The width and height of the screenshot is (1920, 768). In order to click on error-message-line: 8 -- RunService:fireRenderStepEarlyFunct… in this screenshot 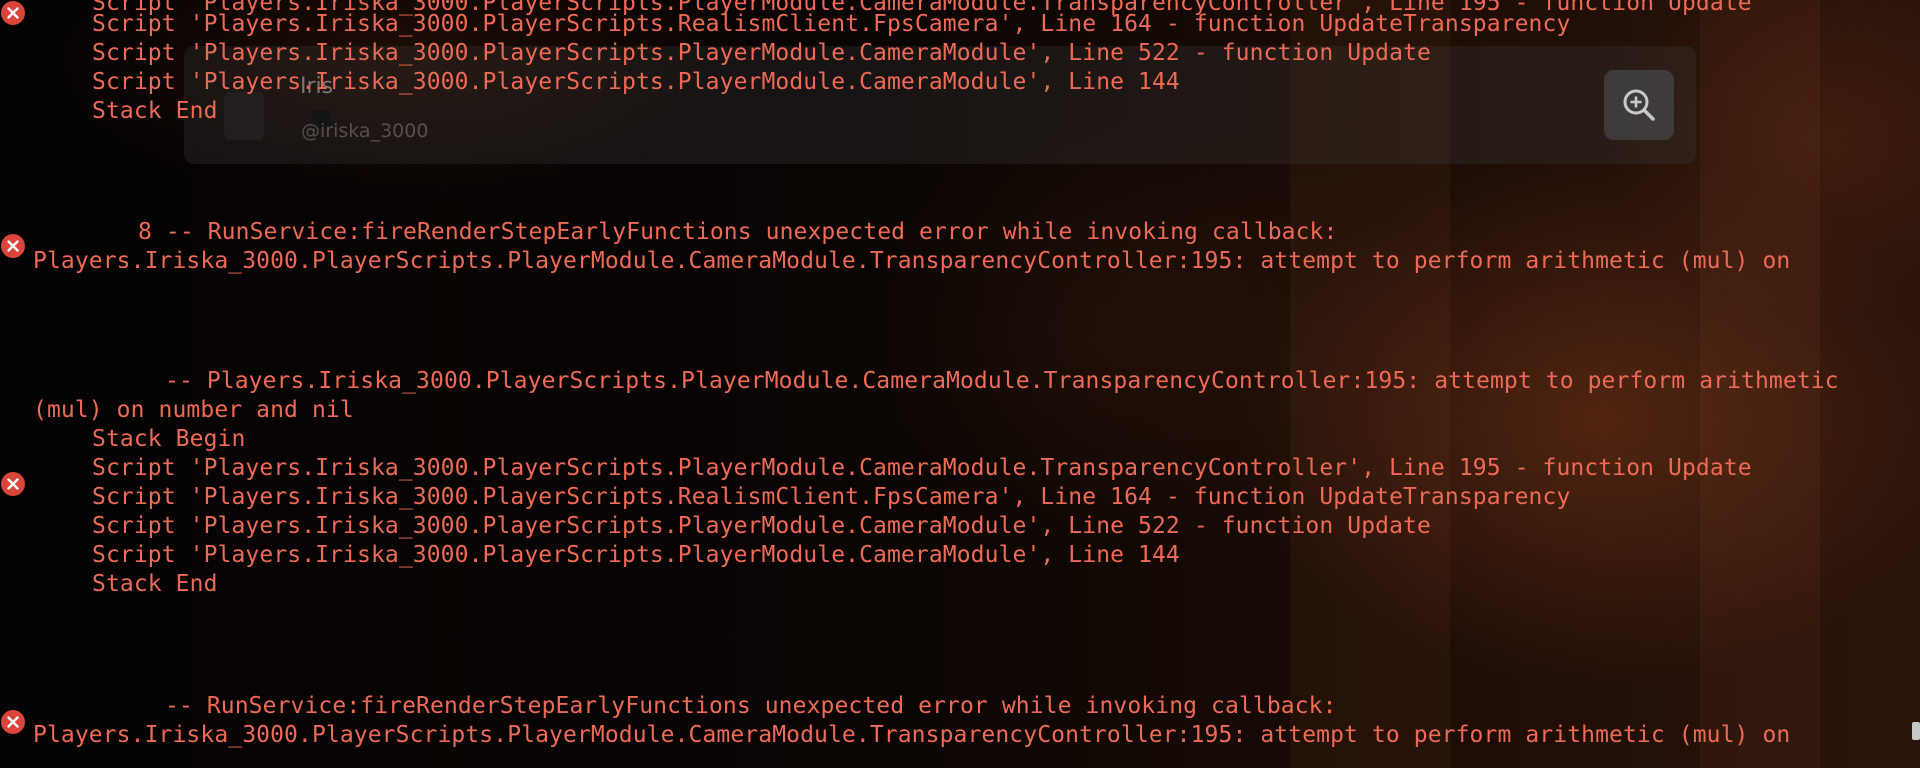, I will do `click(738, 232)`.